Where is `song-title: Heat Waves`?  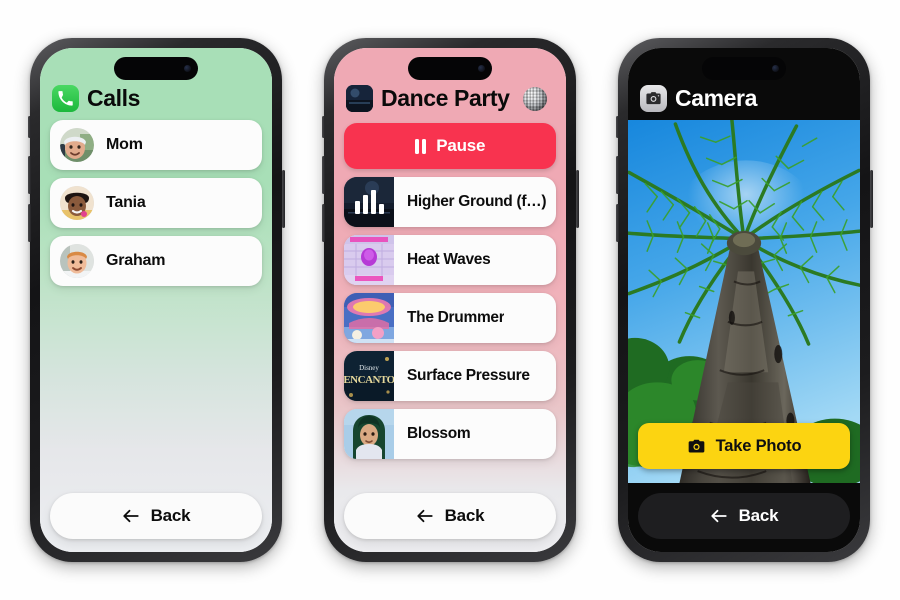 song-title: Heat Waves is located at coordinates (449, 259).